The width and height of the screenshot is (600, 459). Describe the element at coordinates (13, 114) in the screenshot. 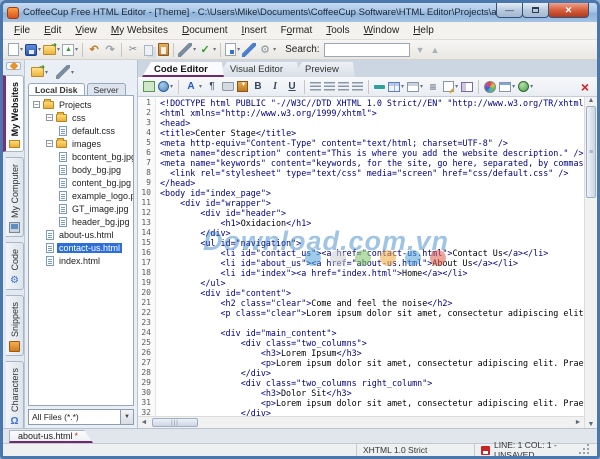

I see `sidebar-tab-my-websites: My Websites` at that location.